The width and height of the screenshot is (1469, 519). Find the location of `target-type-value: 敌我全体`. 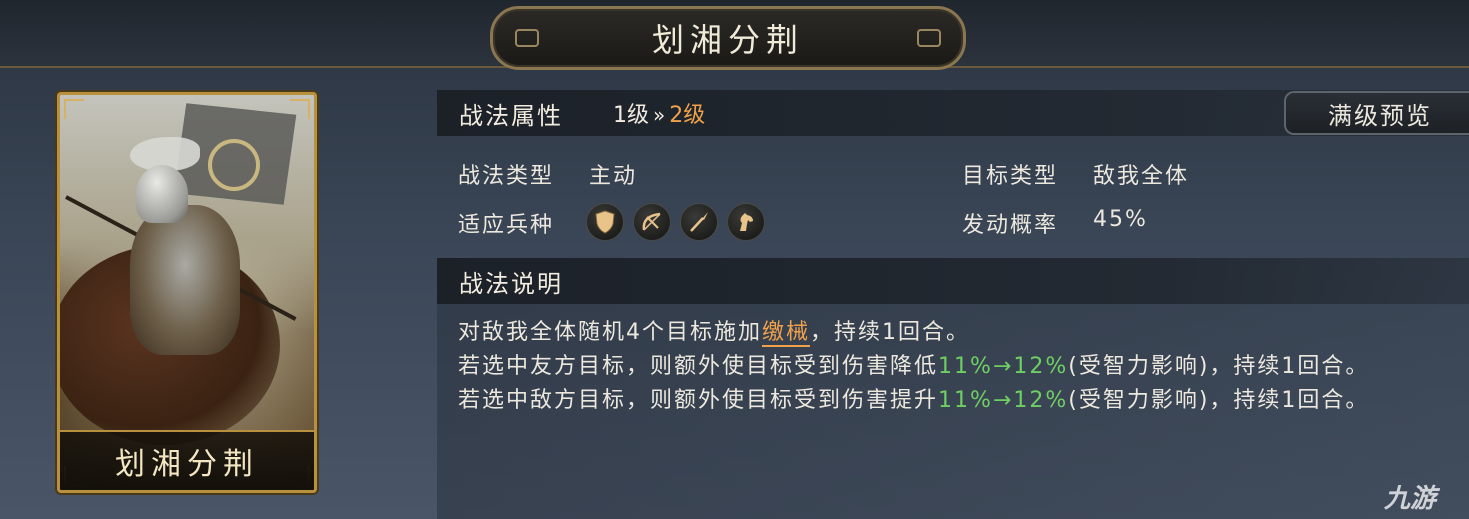

target-type-value: 敌我全体 is located at coordinates (1141, 176).